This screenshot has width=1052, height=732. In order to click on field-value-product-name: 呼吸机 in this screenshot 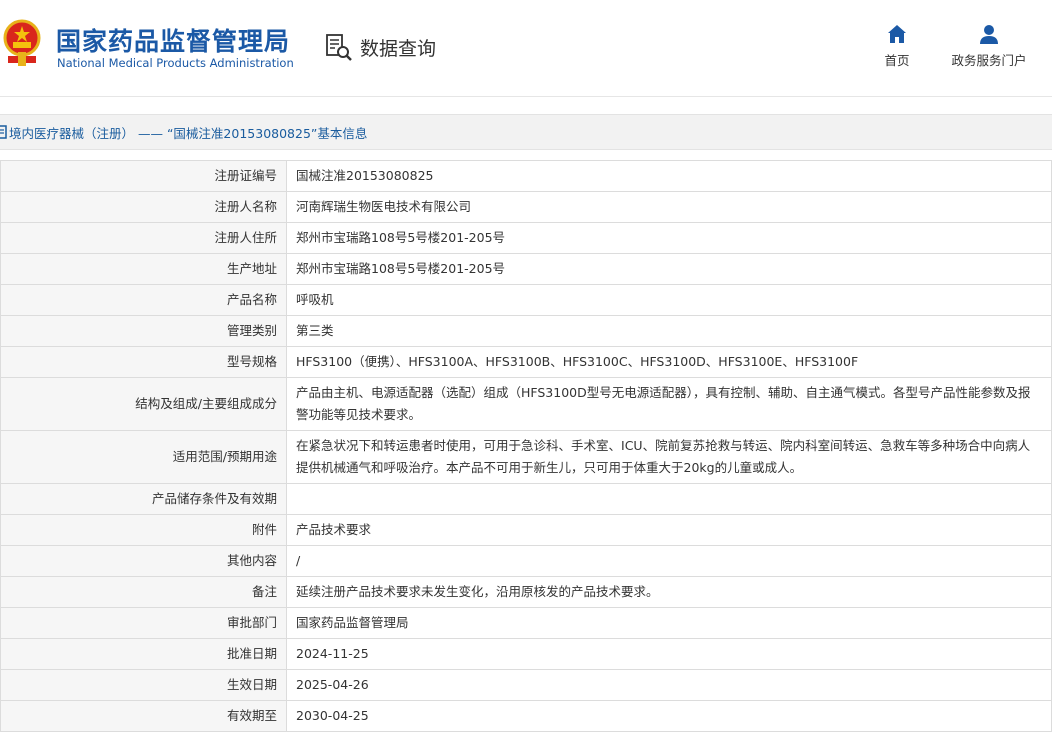, I will do `click(669, 300)`.